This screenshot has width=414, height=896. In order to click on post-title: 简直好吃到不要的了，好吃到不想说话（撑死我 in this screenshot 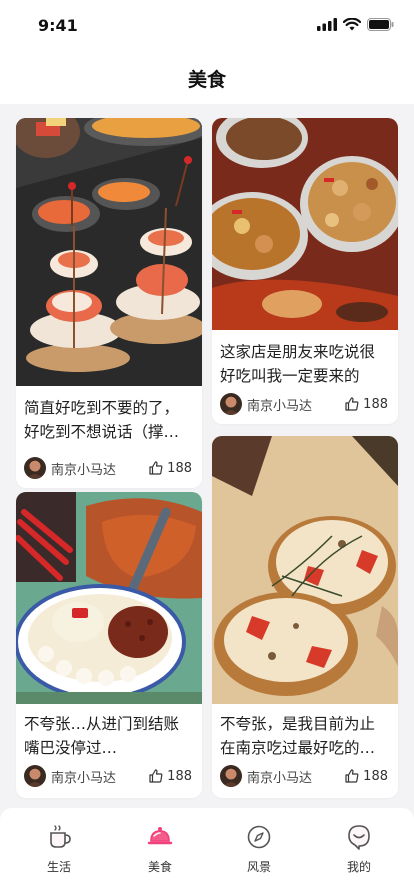, I will do `click(109, 420)`.